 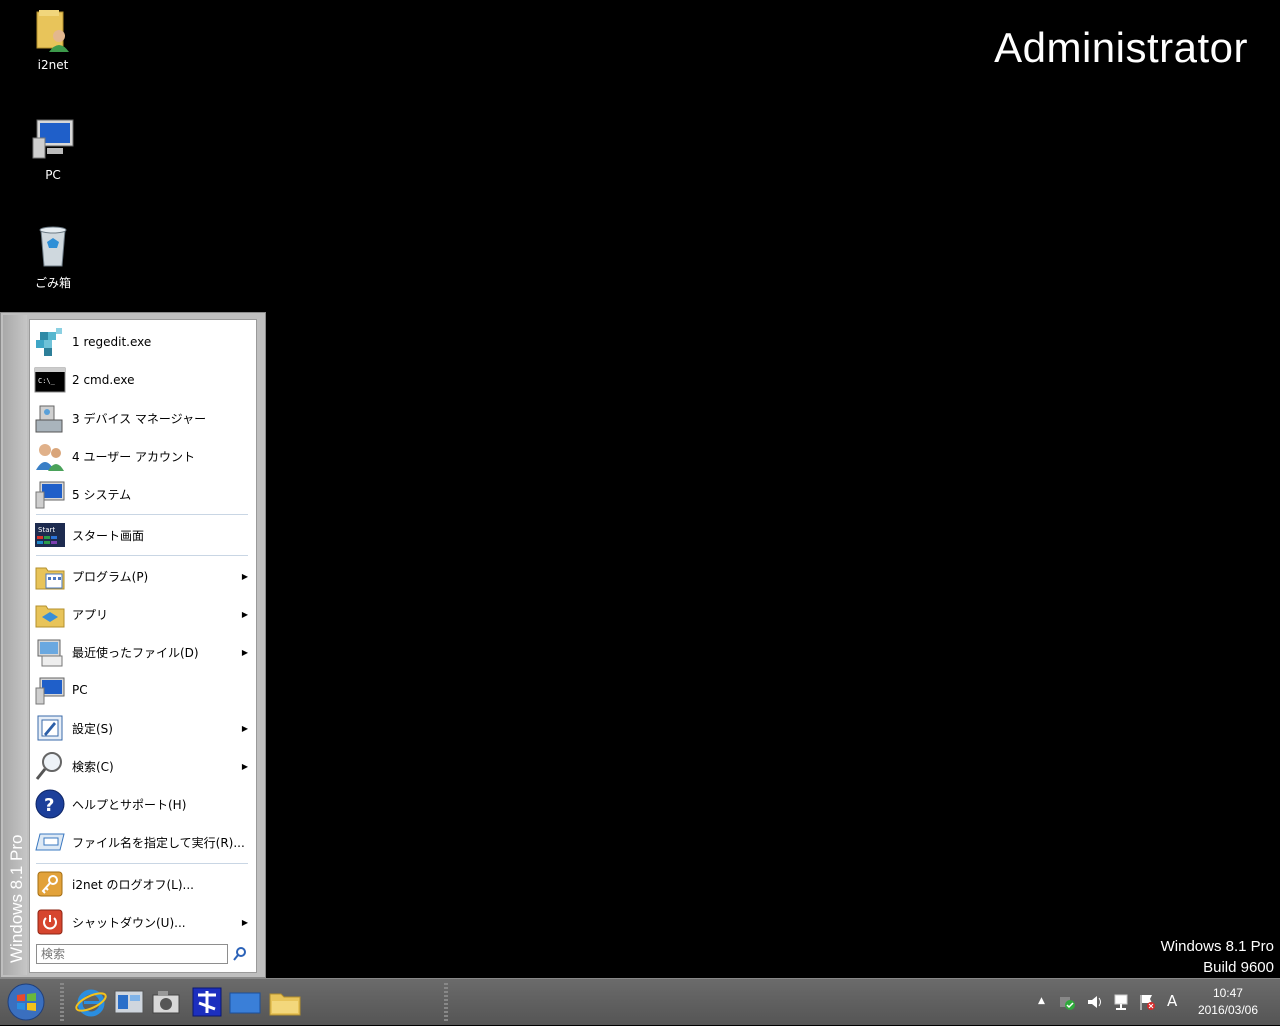 What do you see at coordinates (1041, 1001) in the screenshot?
I see `tray-expand-icon: ▲` at bounding box center [1041, 1001].